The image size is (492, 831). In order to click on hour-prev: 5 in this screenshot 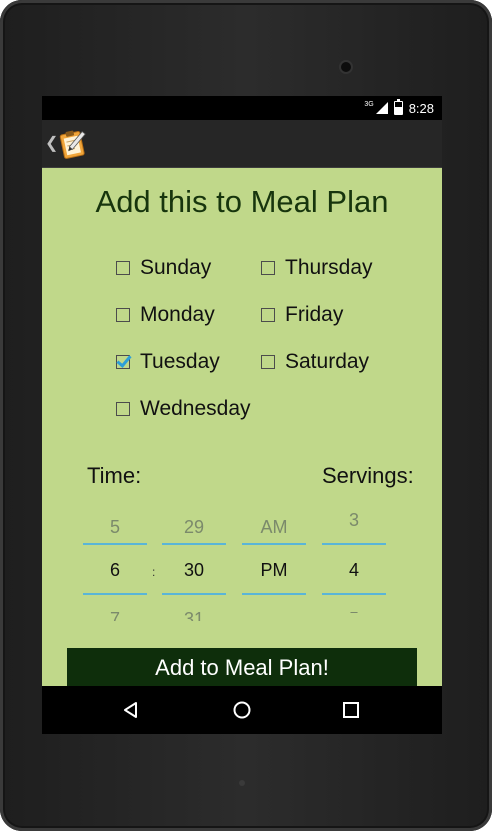, I will do `click(115, 527)`.